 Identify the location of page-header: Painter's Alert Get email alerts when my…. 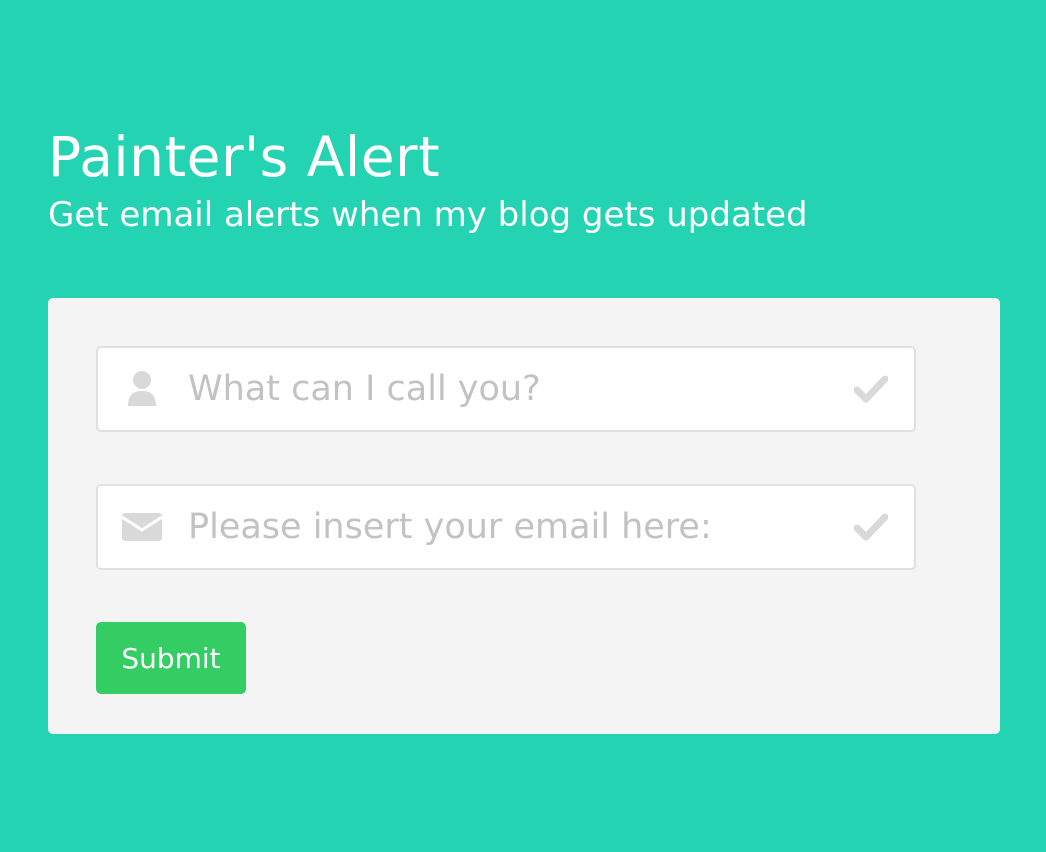
(528, 180).